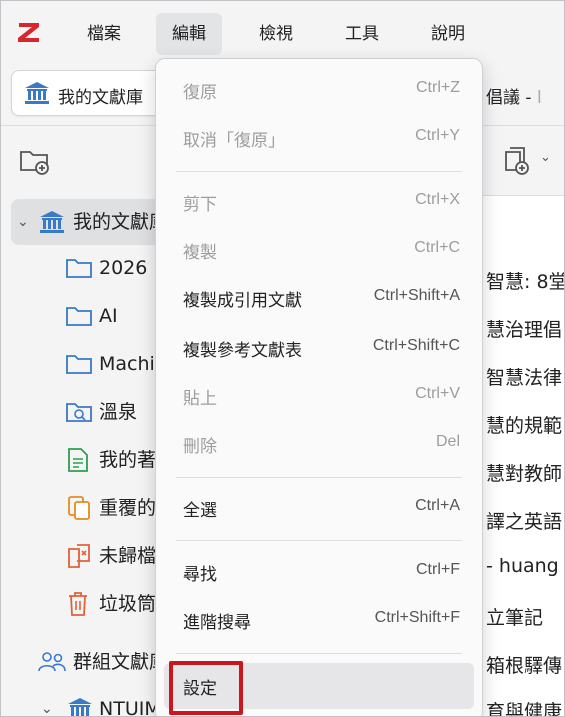 The image size is (565, 717). What do you see at coordinates (524, 376) in the screenshot?
I see `list-item: 智慧法律` at bounding box center [524, 376].